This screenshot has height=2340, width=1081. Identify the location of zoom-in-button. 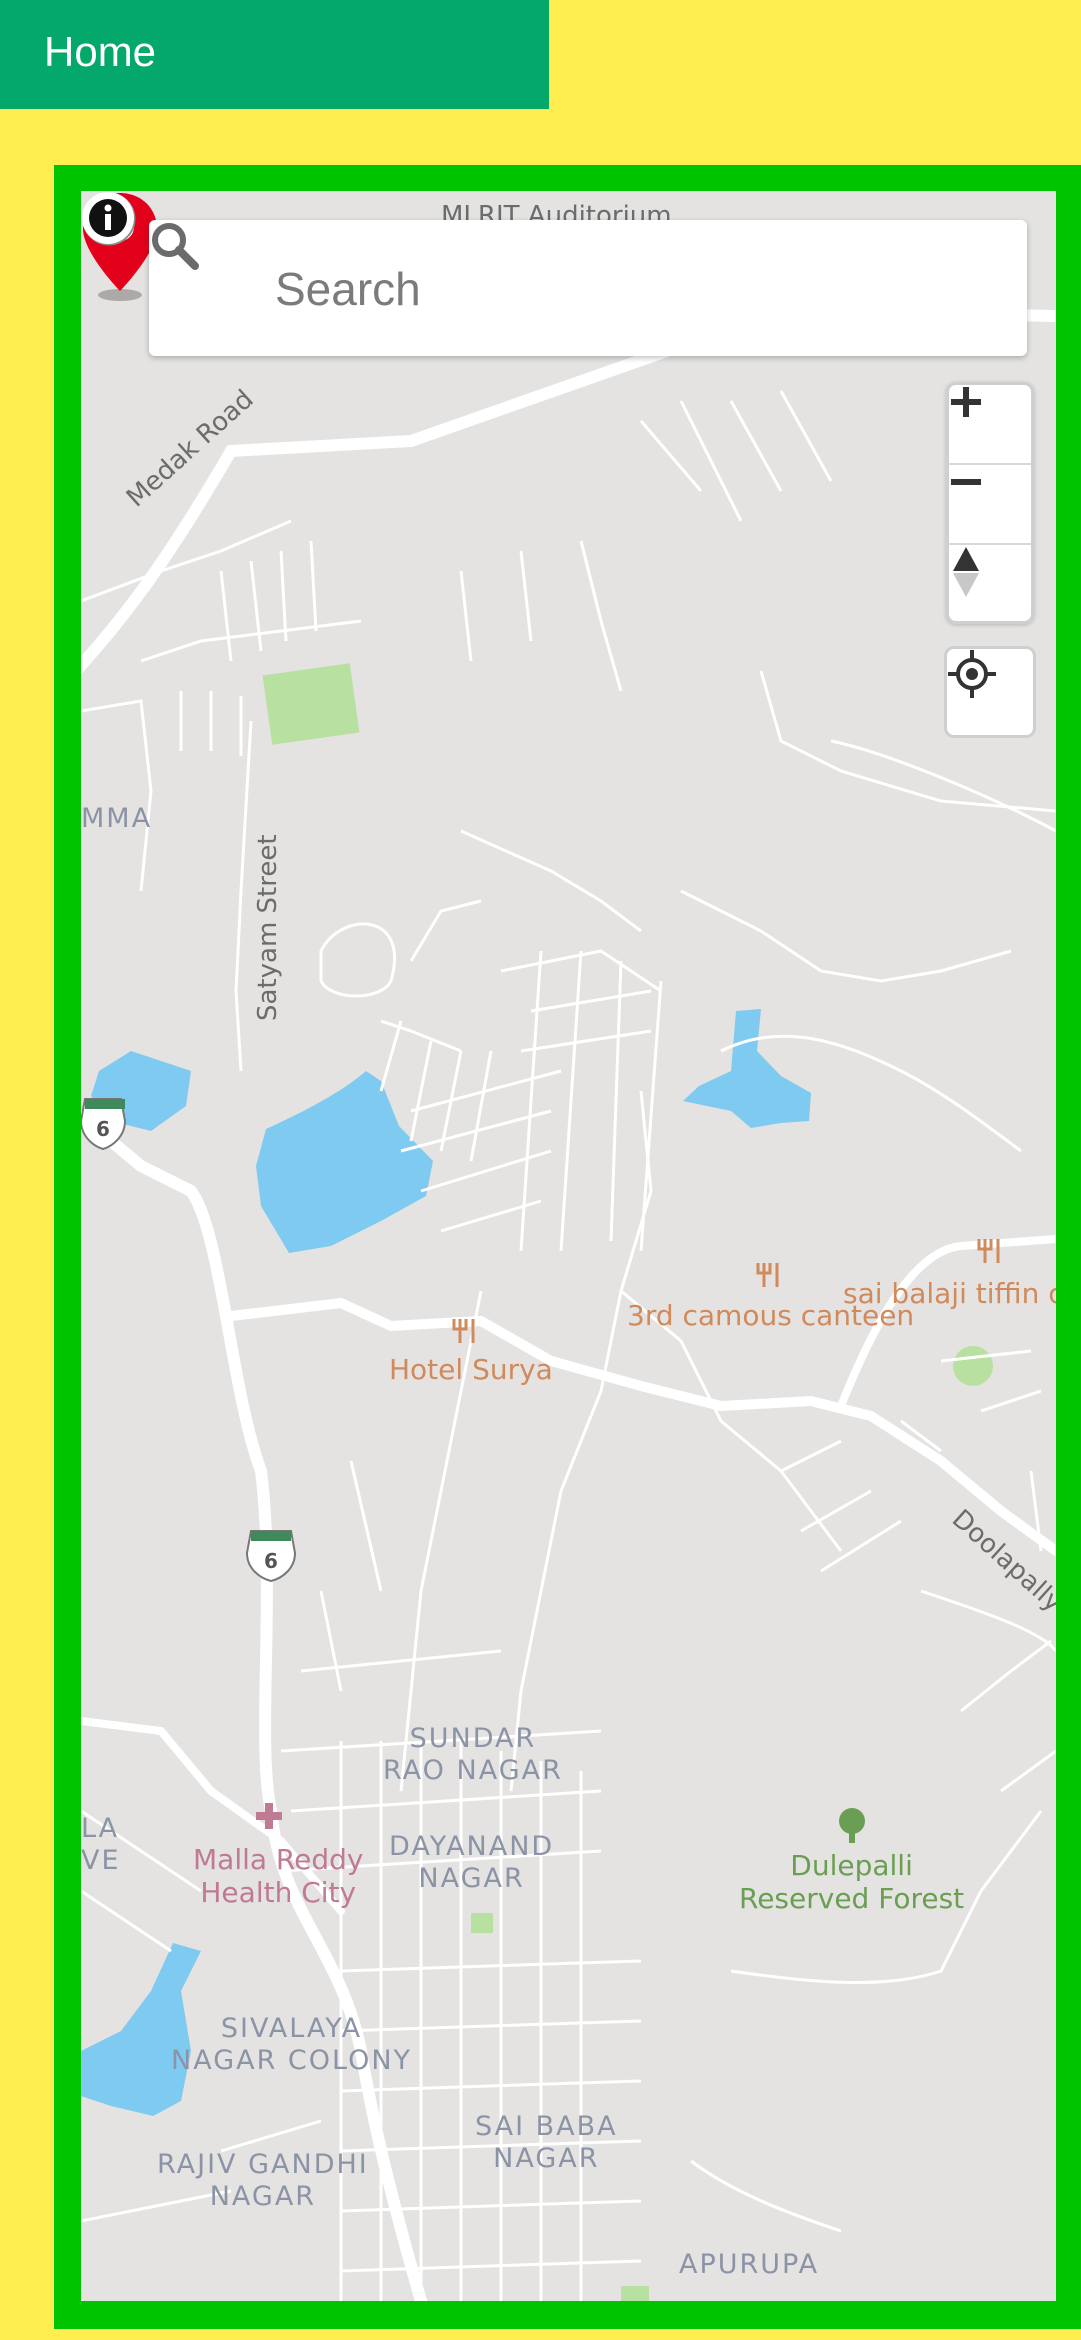
(990, 424).